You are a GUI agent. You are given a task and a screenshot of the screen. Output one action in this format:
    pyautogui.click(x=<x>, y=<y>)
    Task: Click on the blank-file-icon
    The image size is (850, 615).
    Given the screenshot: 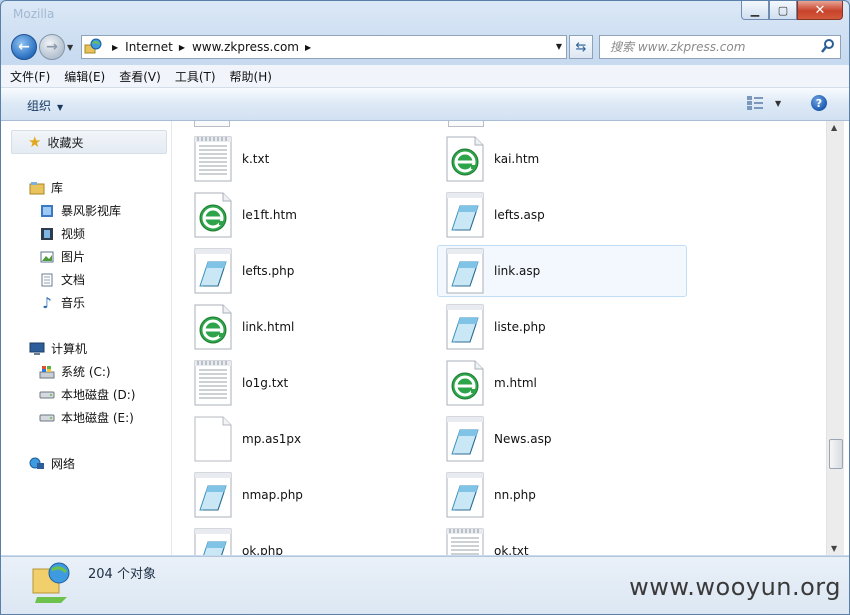 What is the action you would take?
    pyautogui.click(x=213, y=439)
    